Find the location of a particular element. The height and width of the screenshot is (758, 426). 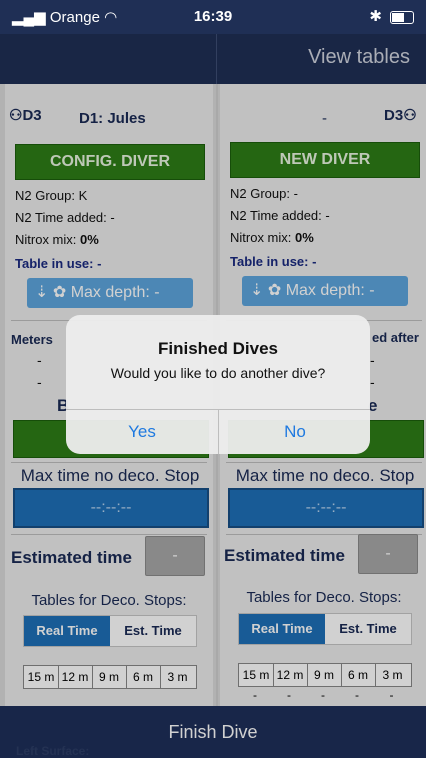

yes-button: Yes is located at coordinates (142, 431).